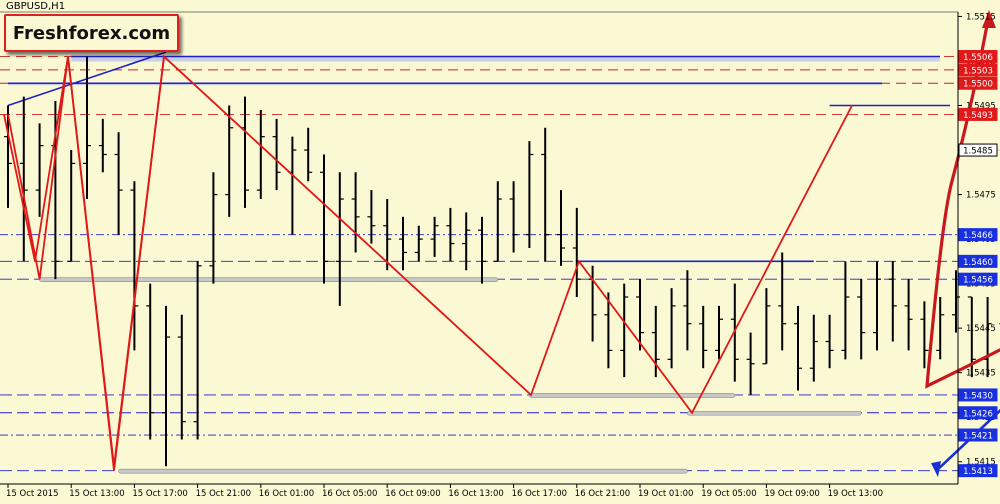  What do you see at coordinates (539, 494) in the screenshot?
I see `time-tick-label: 16 Oct 17:00` at bounding box center [539, 494].